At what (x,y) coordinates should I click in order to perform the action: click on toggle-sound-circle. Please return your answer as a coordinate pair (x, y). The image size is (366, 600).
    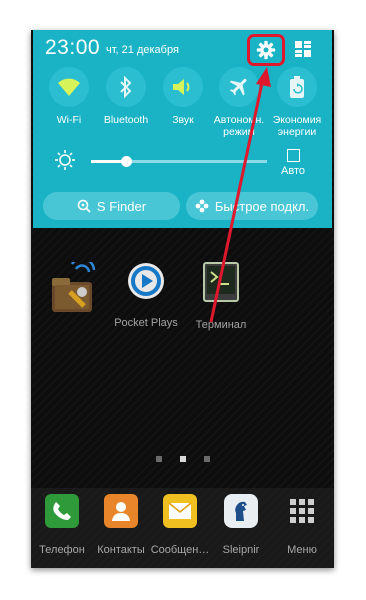
    Looking at the image, I should click on (183, 87).